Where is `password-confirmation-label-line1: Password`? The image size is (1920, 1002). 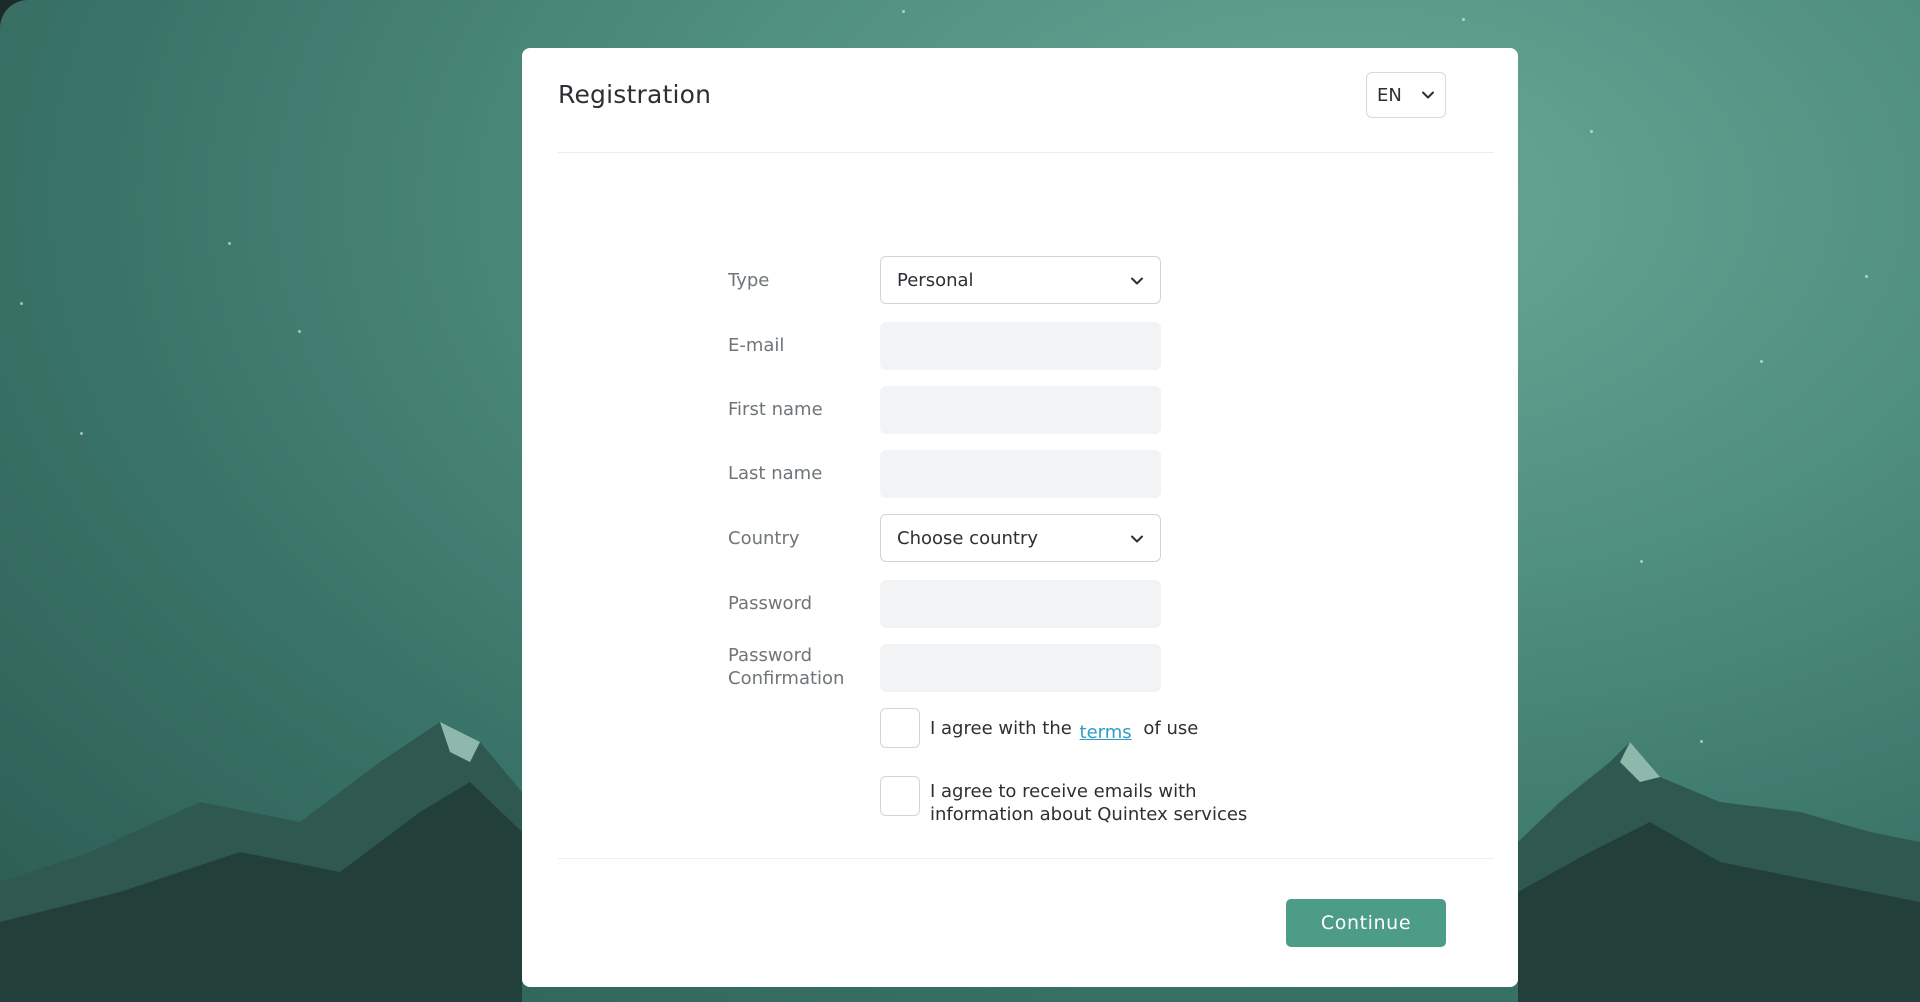 password-confirmation-label-line1: Password is located at coordinates (770, 655).